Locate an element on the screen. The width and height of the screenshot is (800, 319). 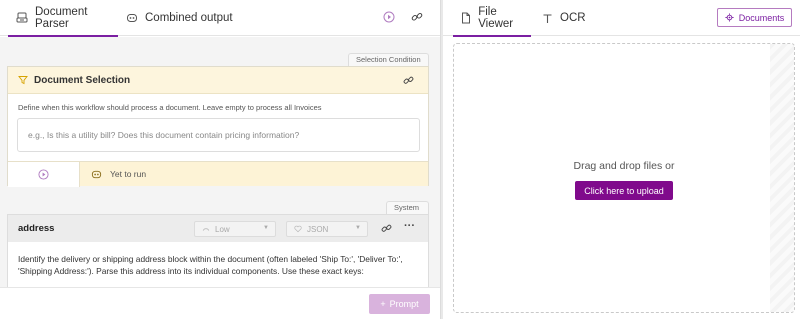
left-tab-bar: Document Parser Combined output is located at coordinates (220, 18).